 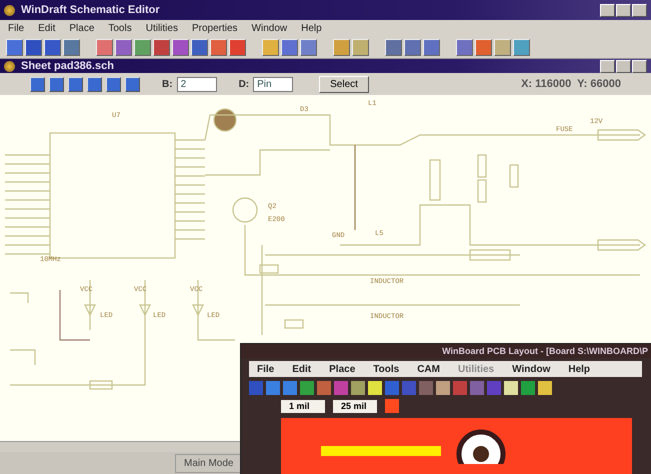 I want to click on sheet-icon, so click(x=9, y=66).